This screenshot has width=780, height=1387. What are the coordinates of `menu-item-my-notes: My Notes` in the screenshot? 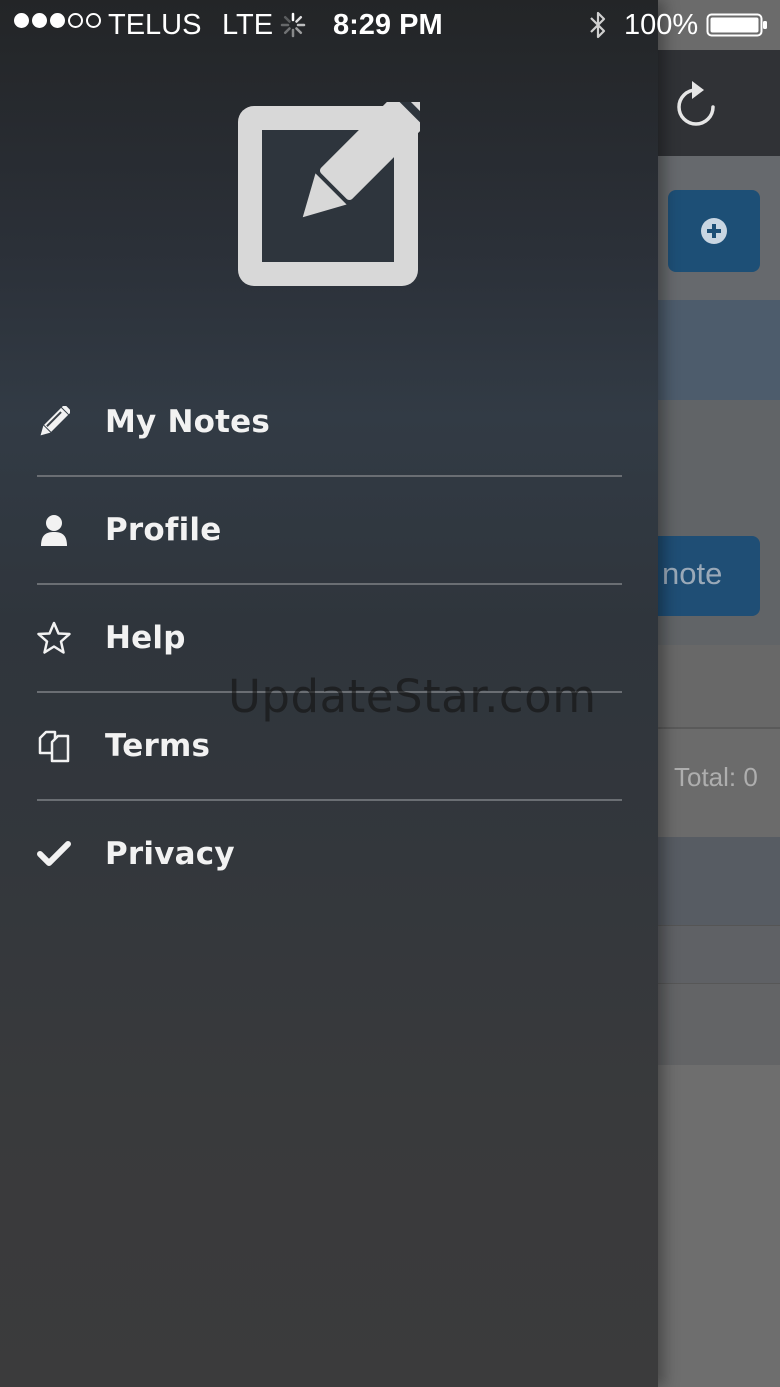 It's located at (329, 423).